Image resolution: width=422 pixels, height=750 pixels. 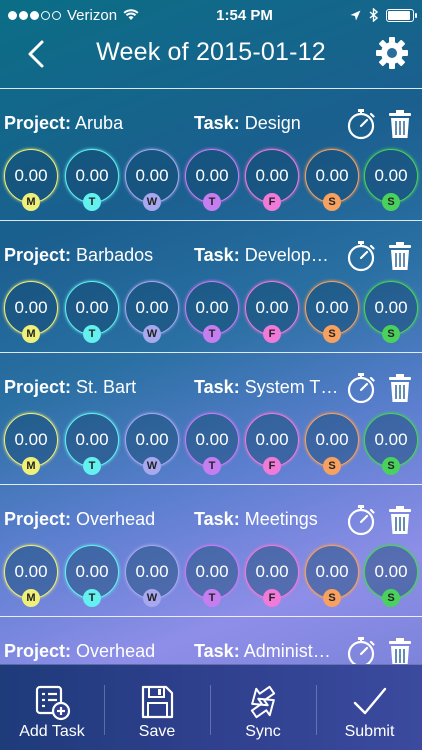 I want to click on project-field: Project: Aruba, so click(x=63, y=123).